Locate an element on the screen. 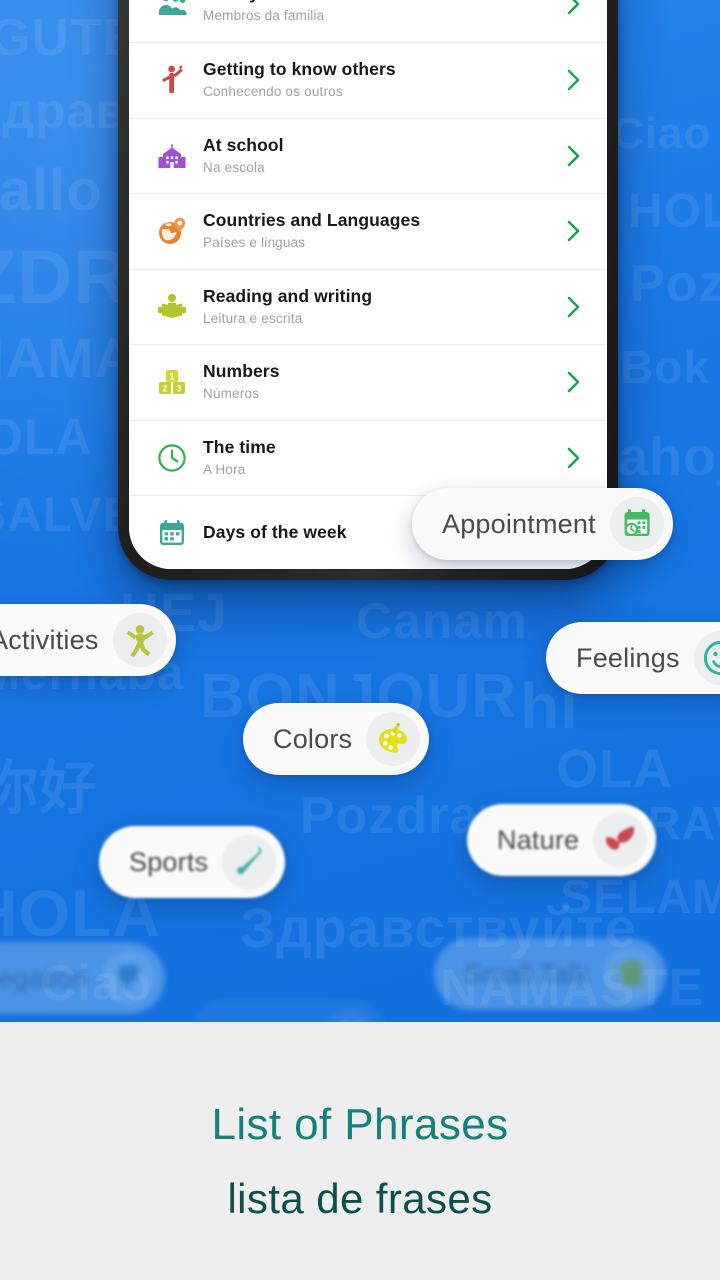  caption-portuguese: lista de frases is located at coordinates (360, 1198).